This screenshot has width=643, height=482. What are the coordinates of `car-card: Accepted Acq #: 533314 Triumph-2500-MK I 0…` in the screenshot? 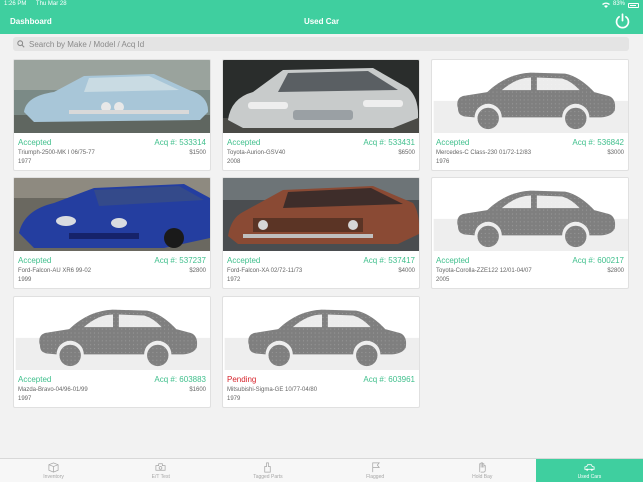 It's located at (112, 115).